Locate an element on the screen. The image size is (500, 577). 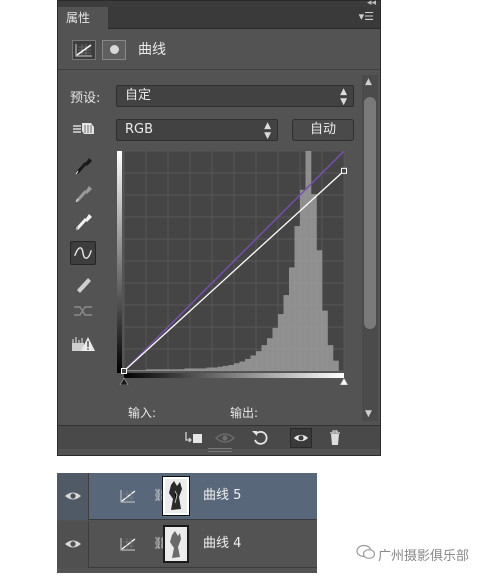
layer-name: 曲线 4 is located at coordinates (222, 544).